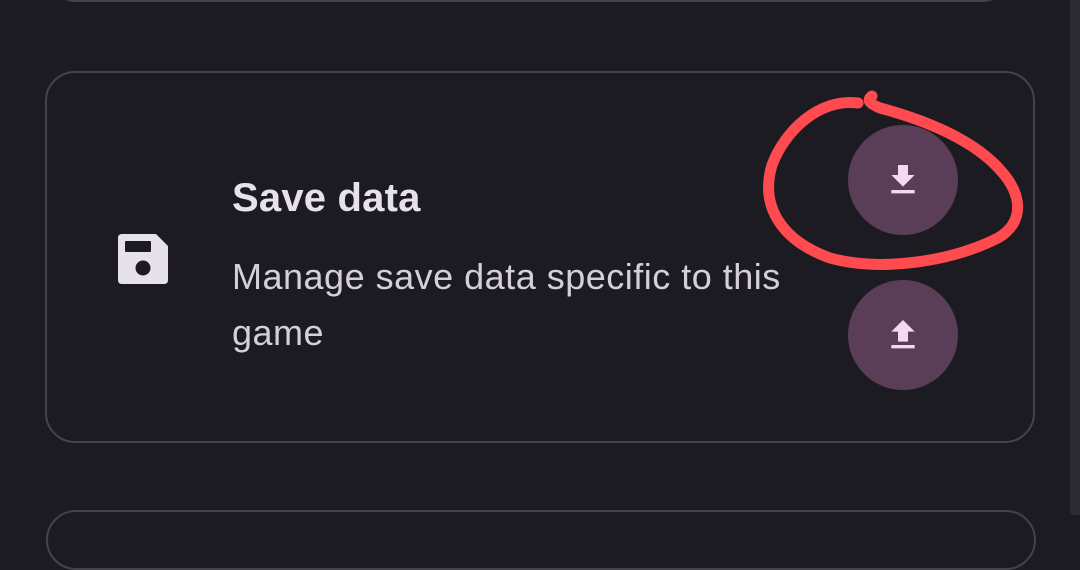 The width and height of the screenshot is (1080, 570). I want to click on download-icon, so click(903, 179).